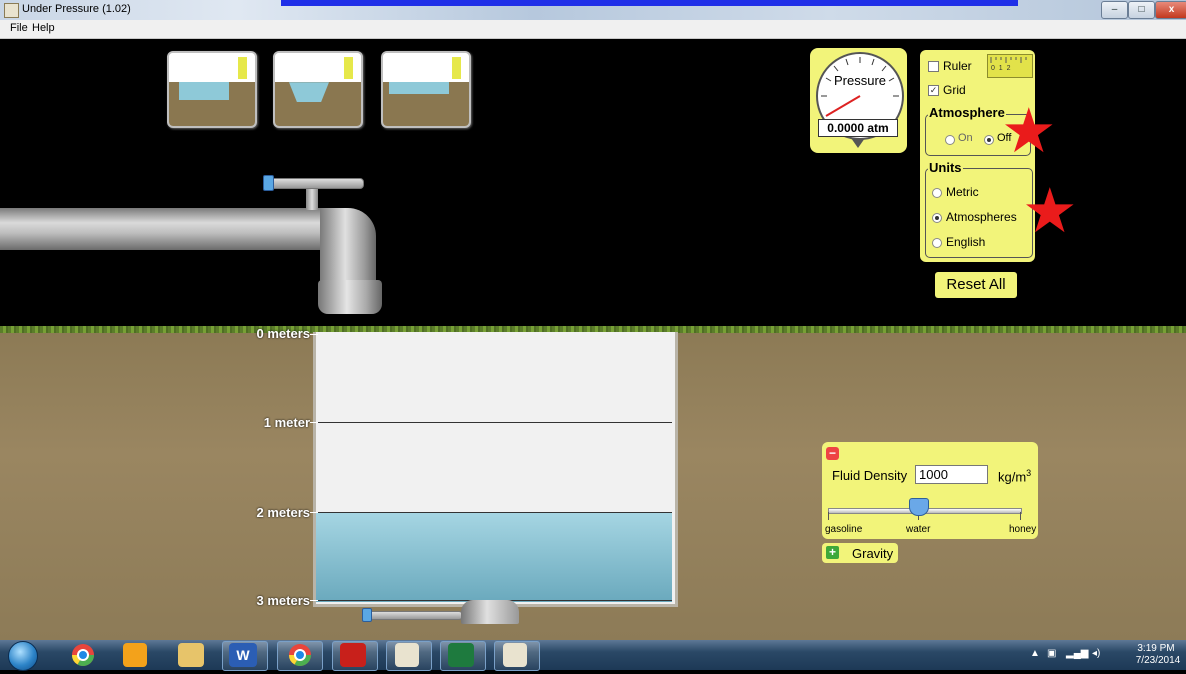 Image resolution: width=1186 pixels, height=674 pixels. I want to click on faucet-elbow, so click(348, 247).